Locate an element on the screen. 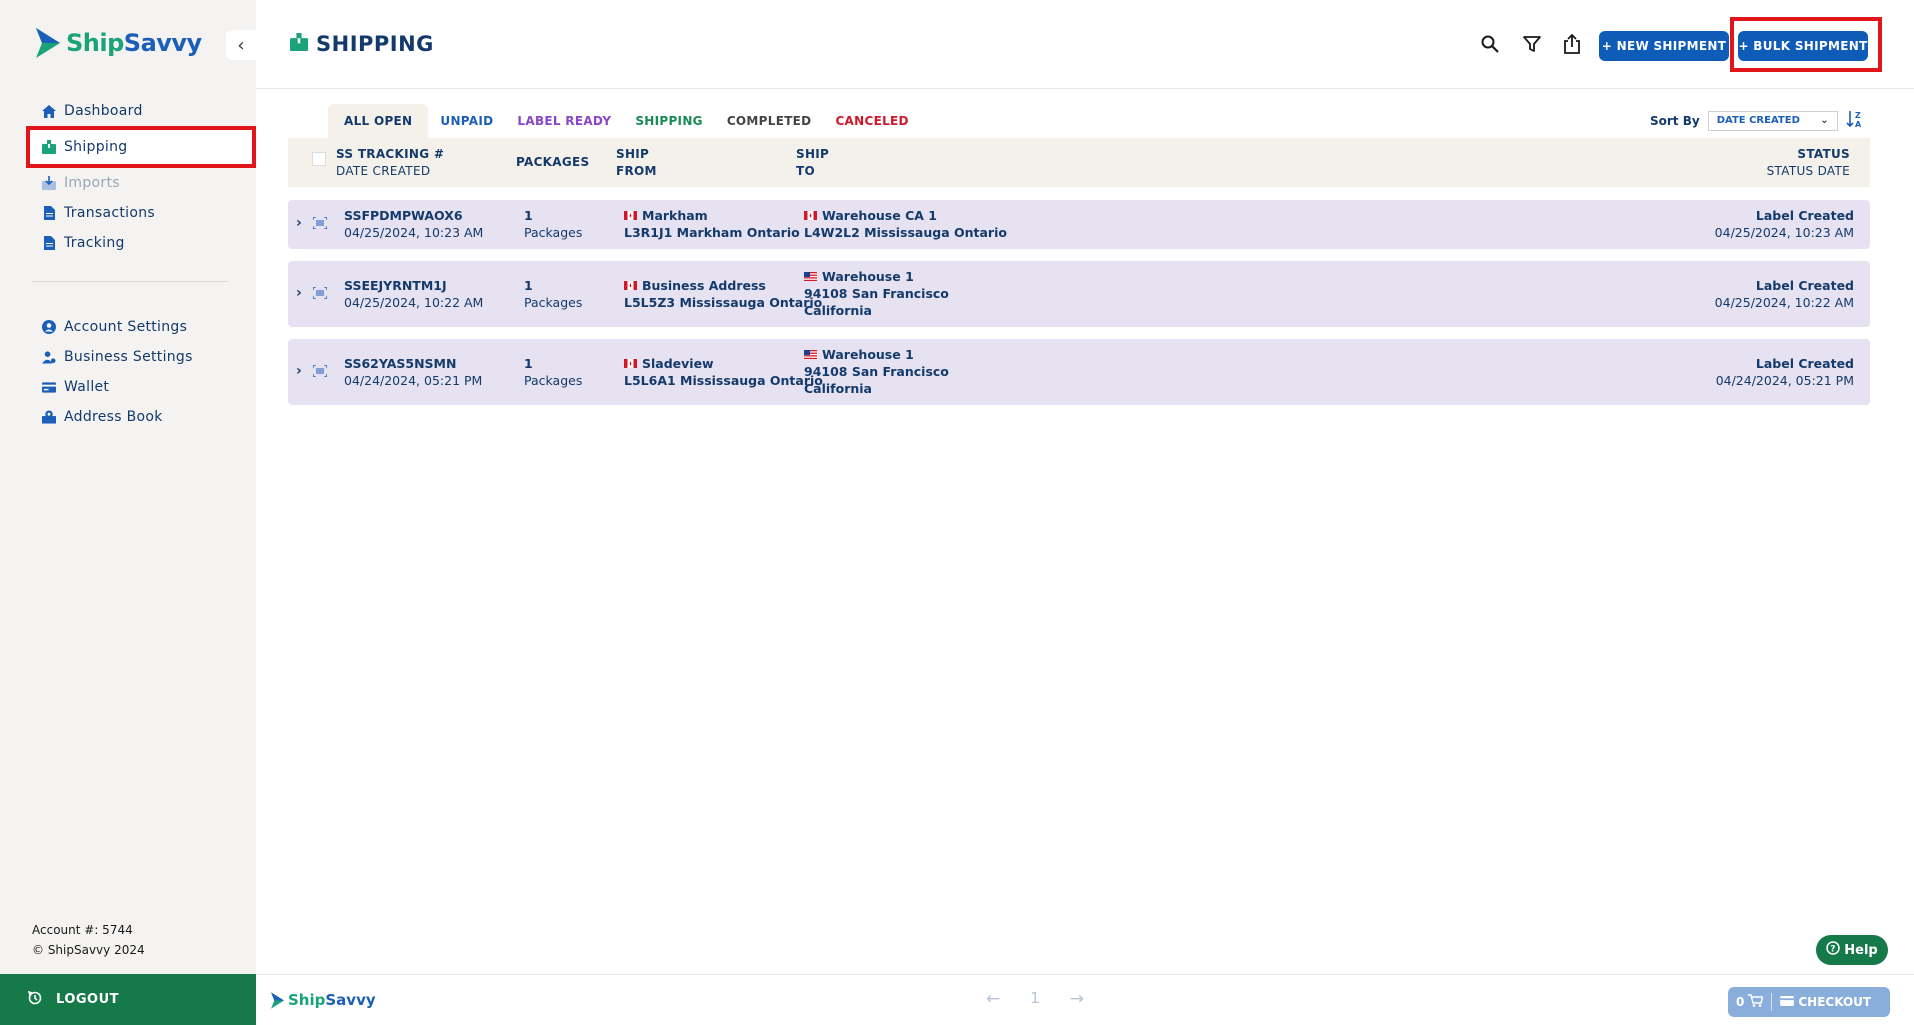 The image size is (1914, 1025). collapse-sidebar-button: ‹ is located at coordinates (241, 45).